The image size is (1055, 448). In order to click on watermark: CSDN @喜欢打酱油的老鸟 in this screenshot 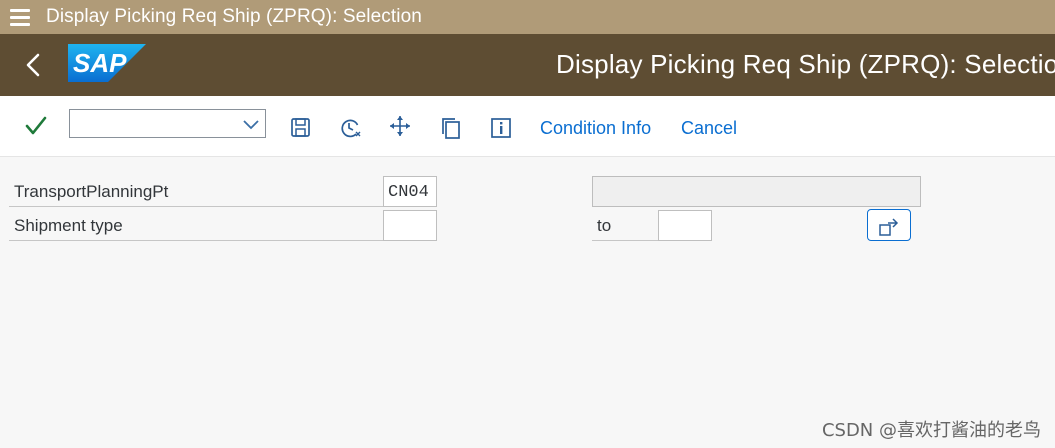, I will do `click(931, 430)`.